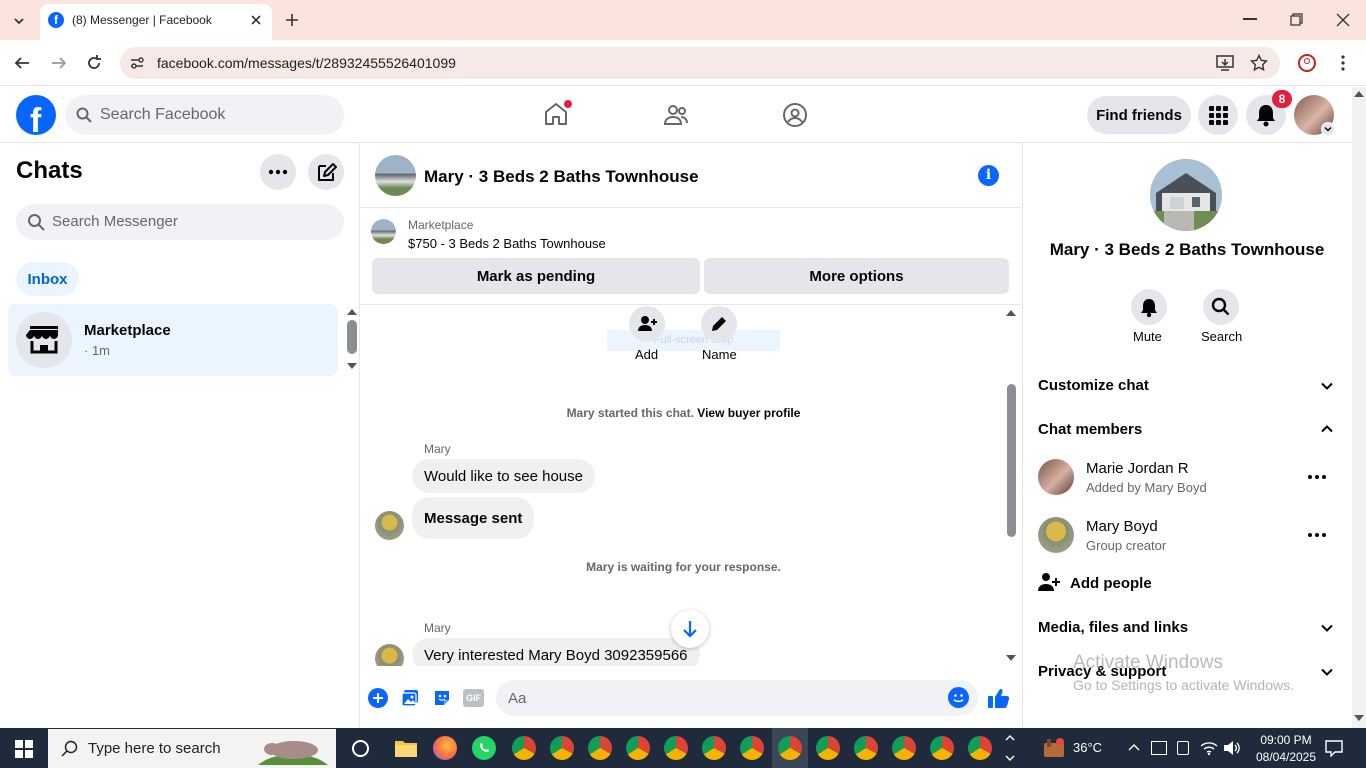 Image resolution: width=1366 pixels, height=768 pixels. Describe the element at coordinates (1334, 748) in the screenshot. I see `notification-center-icon` at that location.